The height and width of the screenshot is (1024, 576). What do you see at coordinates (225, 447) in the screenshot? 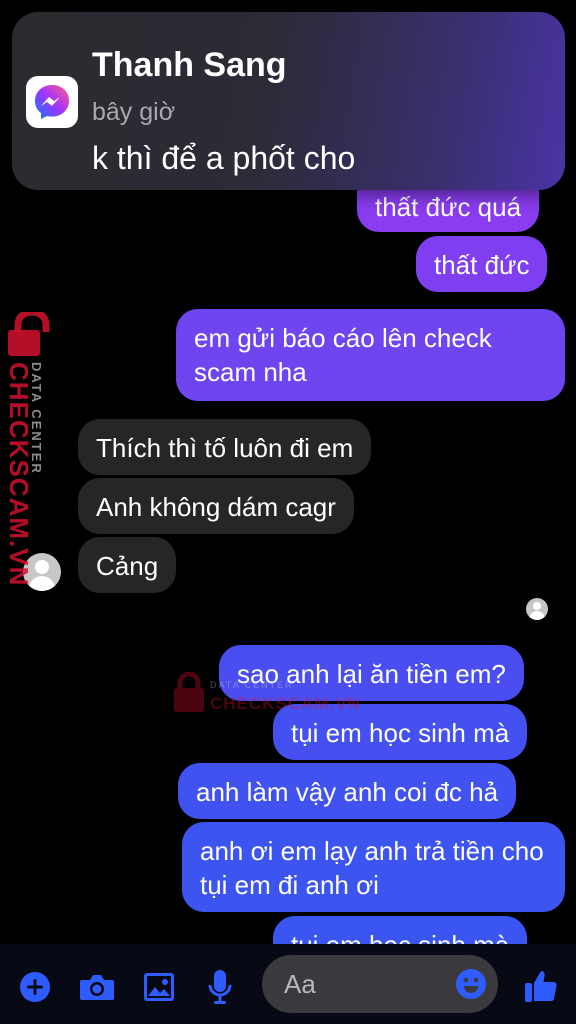
I see `message-incoming: Thích thì tố luôn đi em` at bounding box center [225, 447].